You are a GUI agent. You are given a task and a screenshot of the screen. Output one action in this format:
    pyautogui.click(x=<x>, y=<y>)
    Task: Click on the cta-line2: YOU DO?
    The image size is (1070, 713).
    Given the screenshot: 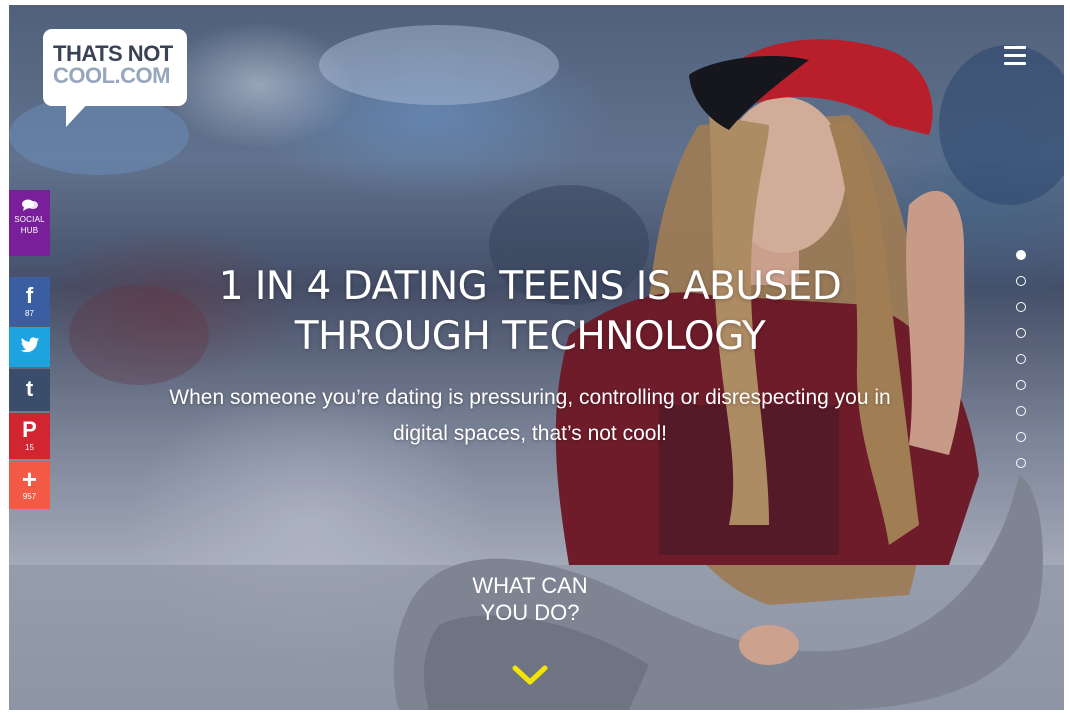 What is the action you would take?
    pyautogui.click(x=530, y=612)
    